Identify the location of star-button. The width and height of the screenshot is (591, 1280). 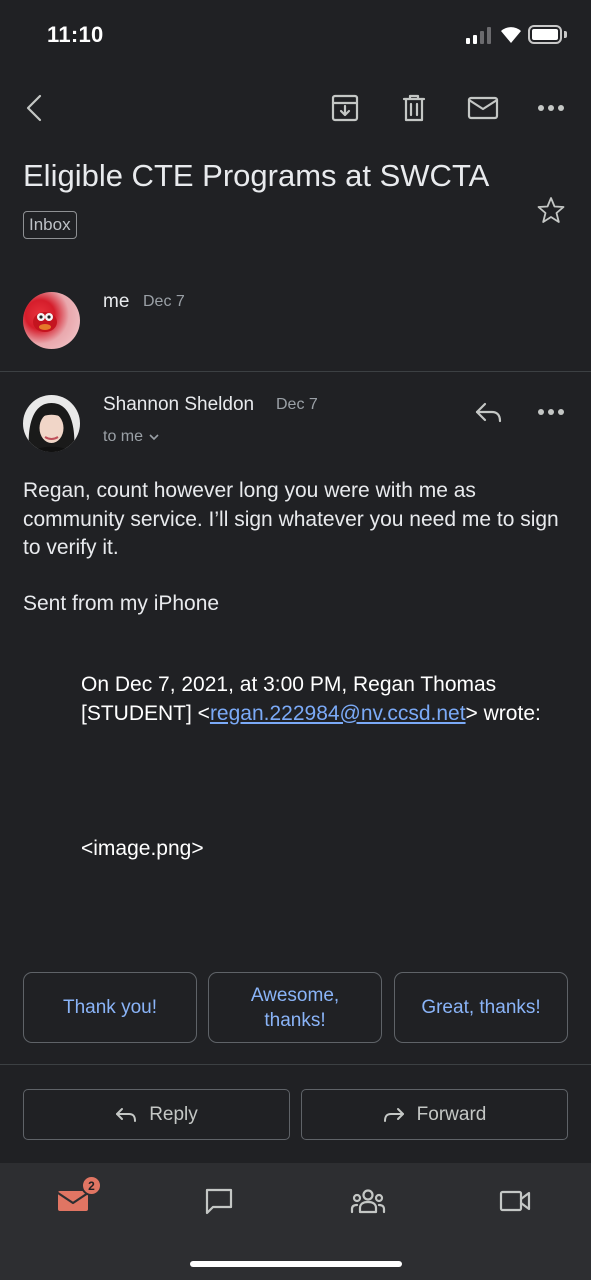
(551, 210).